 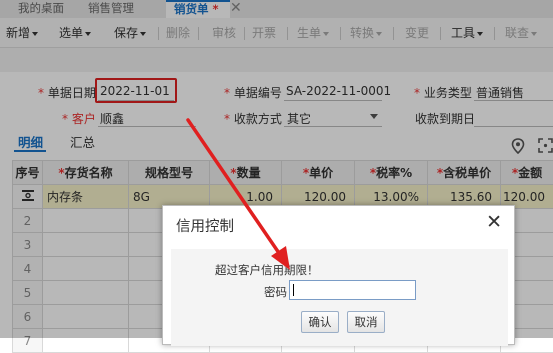 What do you see at coordinates (293, 290) in the screenshot?
I see `text-cursor` at bounding box center [293, 290].